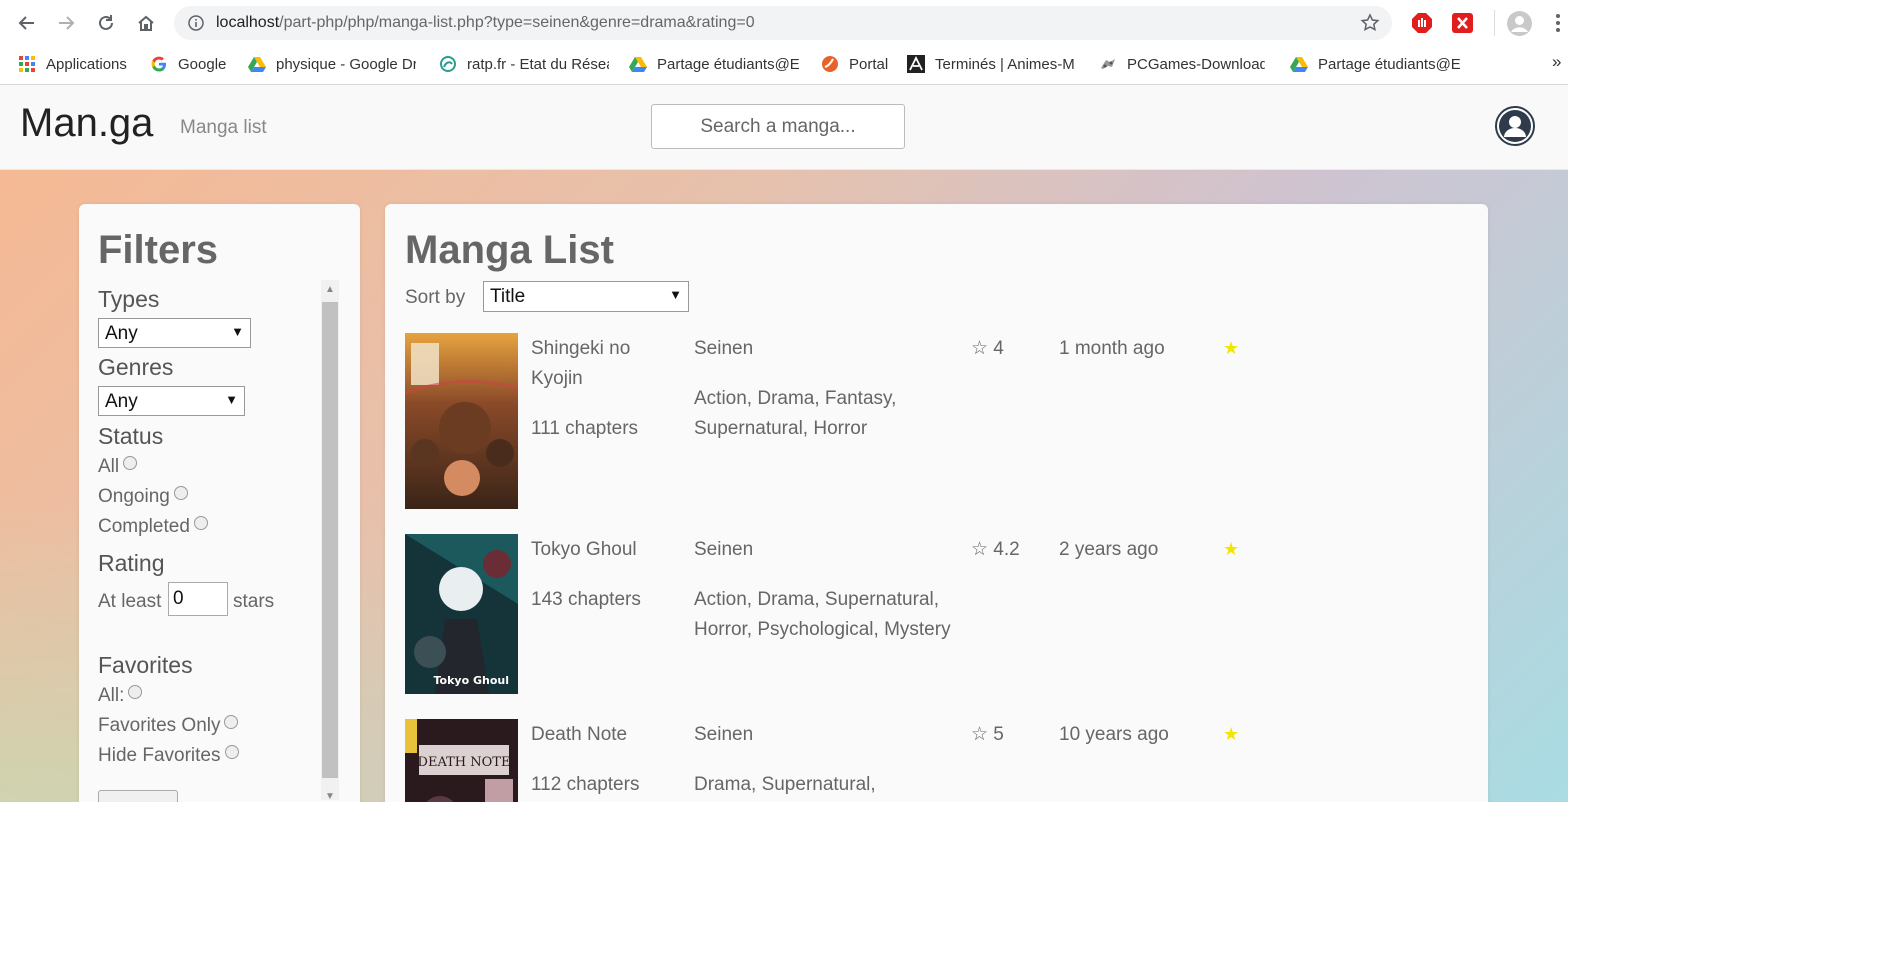 This screenshot has height=970, width=1897. I want to click on manga-rating: ☆ 4, so click(987, 348).